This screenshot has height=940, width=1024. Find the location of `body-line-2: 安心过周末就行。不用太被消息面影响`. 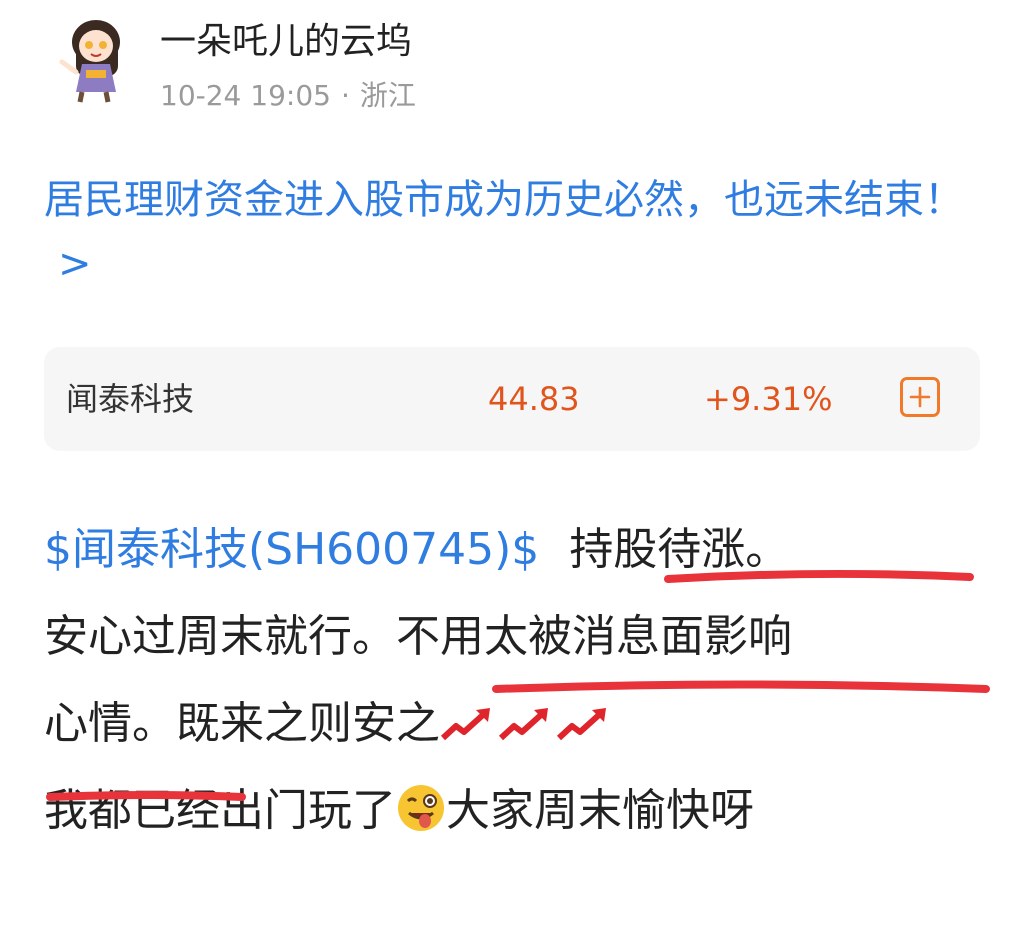

body-line-2: 安心过周末就行。不用太被消息面影响 is located at coordinates (418, 636).